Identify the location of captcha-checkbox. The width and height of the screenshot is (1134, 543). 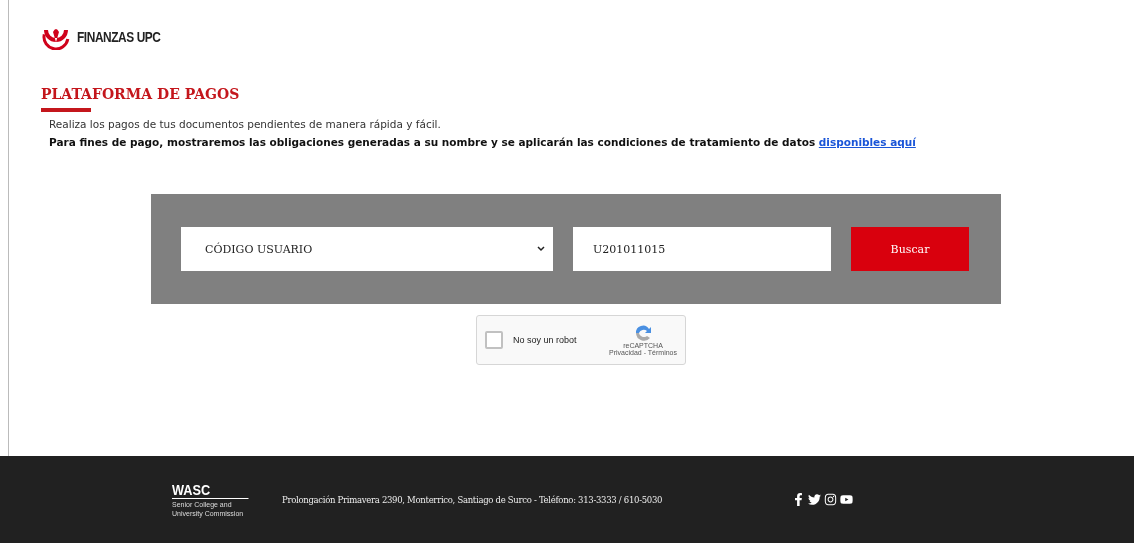
(494, 340).